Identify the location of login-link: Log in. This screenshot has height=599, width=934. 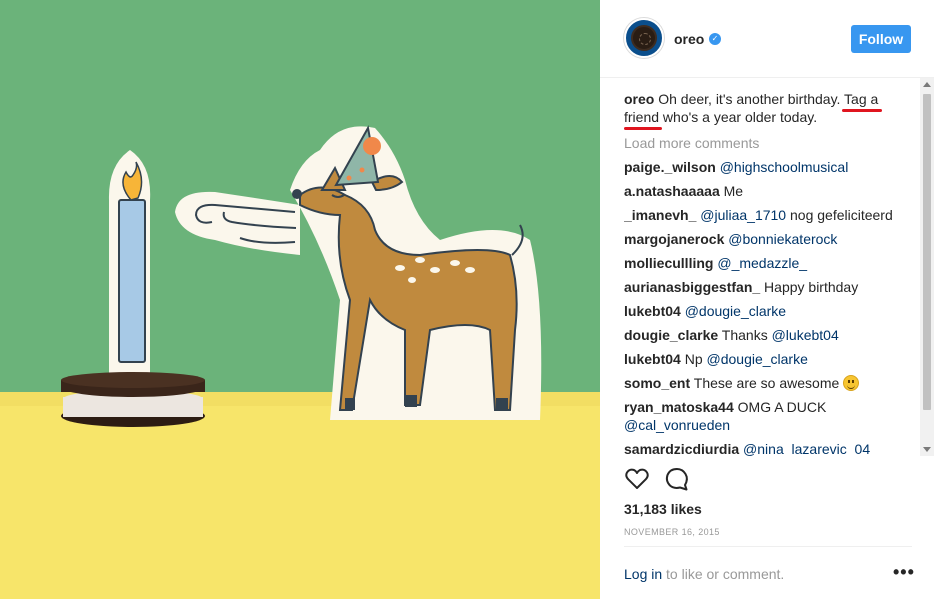
(643, 574).